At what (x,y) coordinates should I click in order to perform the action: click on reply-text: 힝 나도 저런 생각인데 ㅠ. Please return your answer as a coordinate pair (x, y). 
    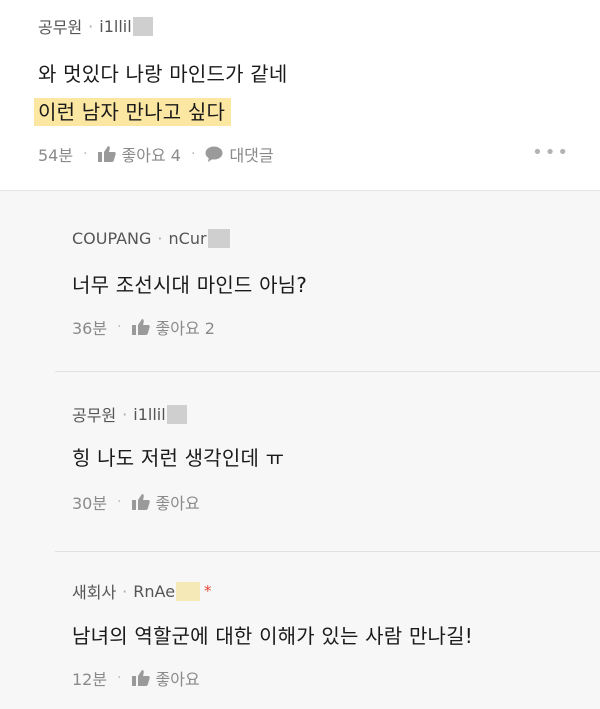
    Looking at the image, I should click on (178, 458).